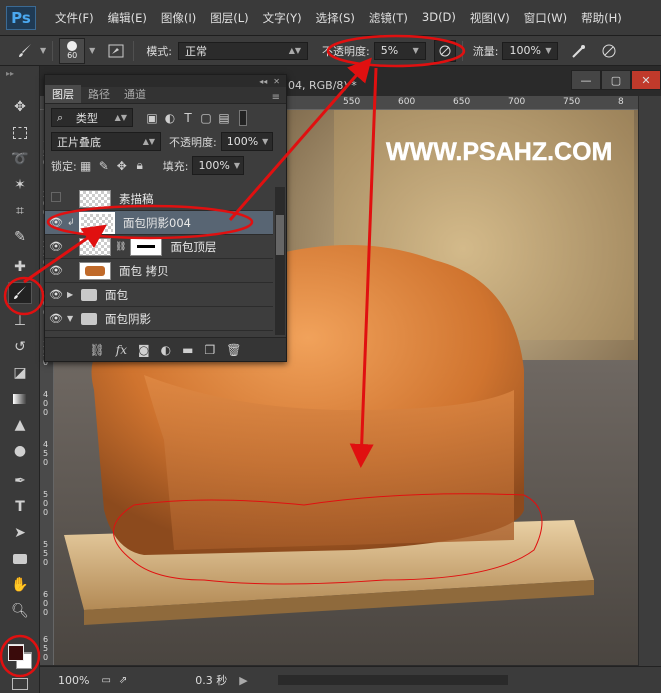  Describe the element at coordinates (20, 684) in the screenshot. I see `quick-mask-icon` at that location.